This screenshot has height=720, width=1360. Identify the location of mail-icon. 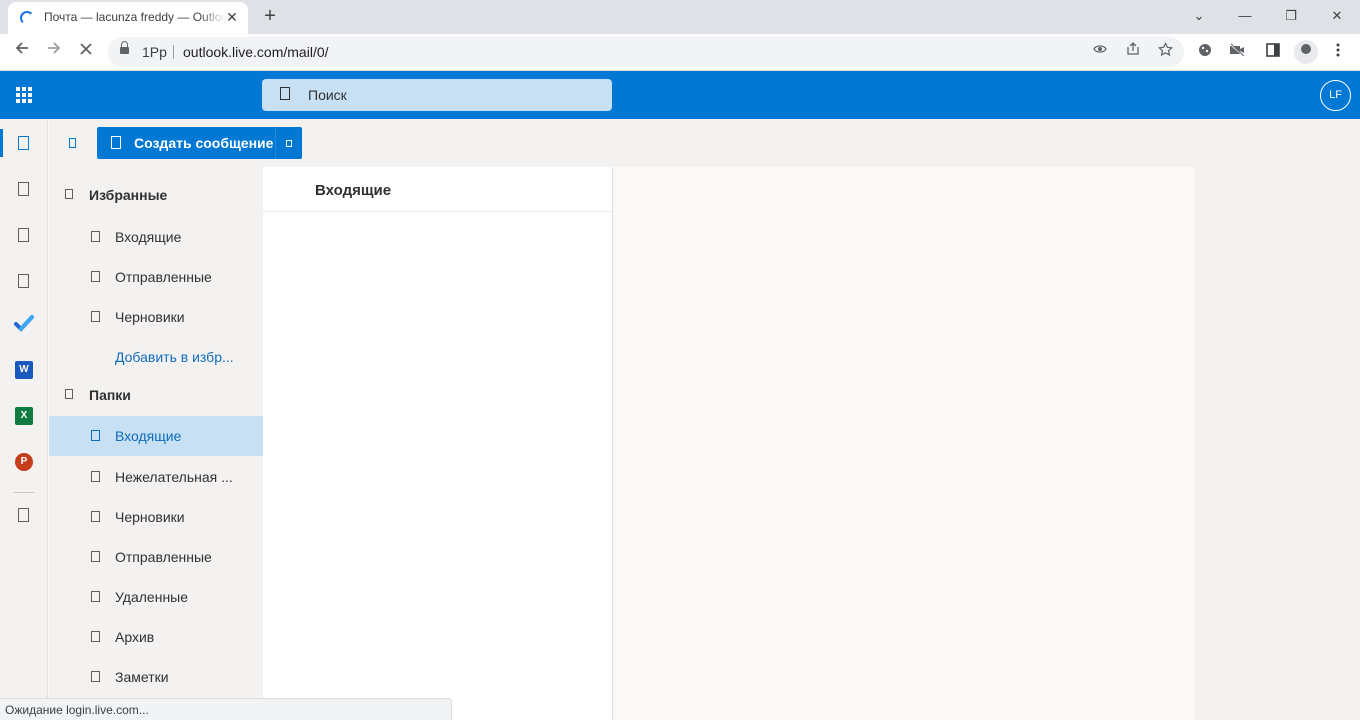
(23, 143).